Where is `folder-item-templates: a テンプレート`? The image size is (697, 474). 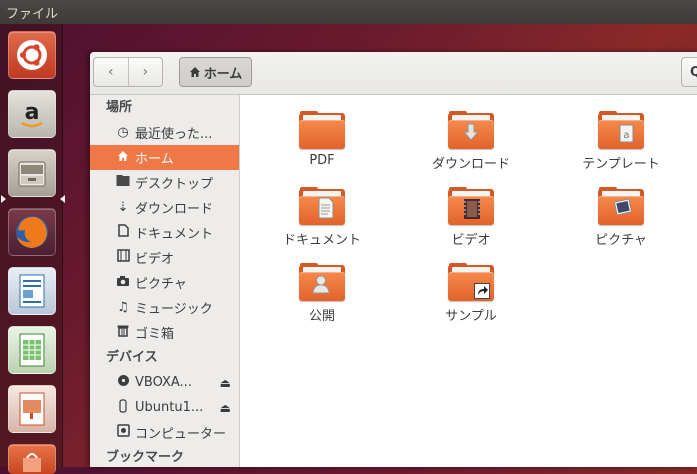 folder-item-templates: a テンプレート is located at coordinates (621, 141).